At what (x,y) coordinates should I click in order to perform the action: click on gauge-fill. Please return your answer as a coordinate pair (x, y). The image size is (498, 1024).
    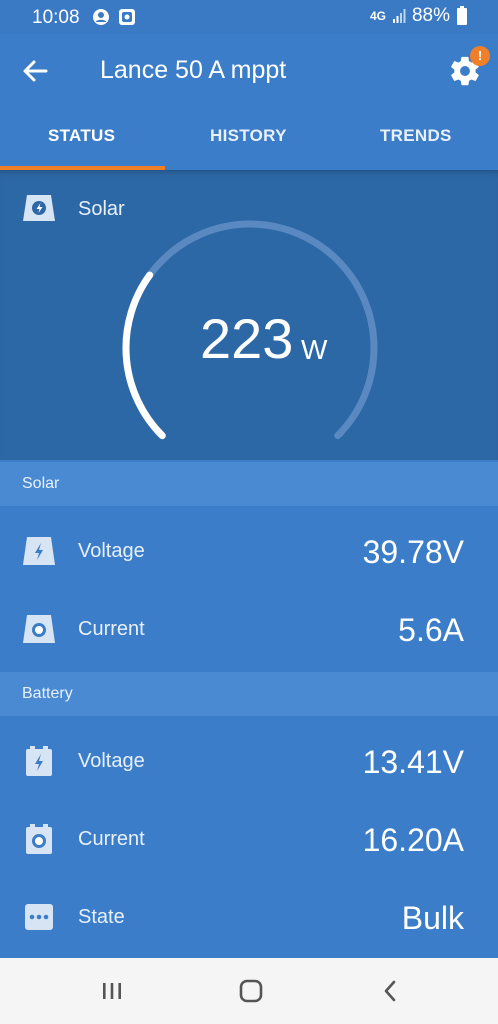
    Looking at the image, I should click on (144, 355).